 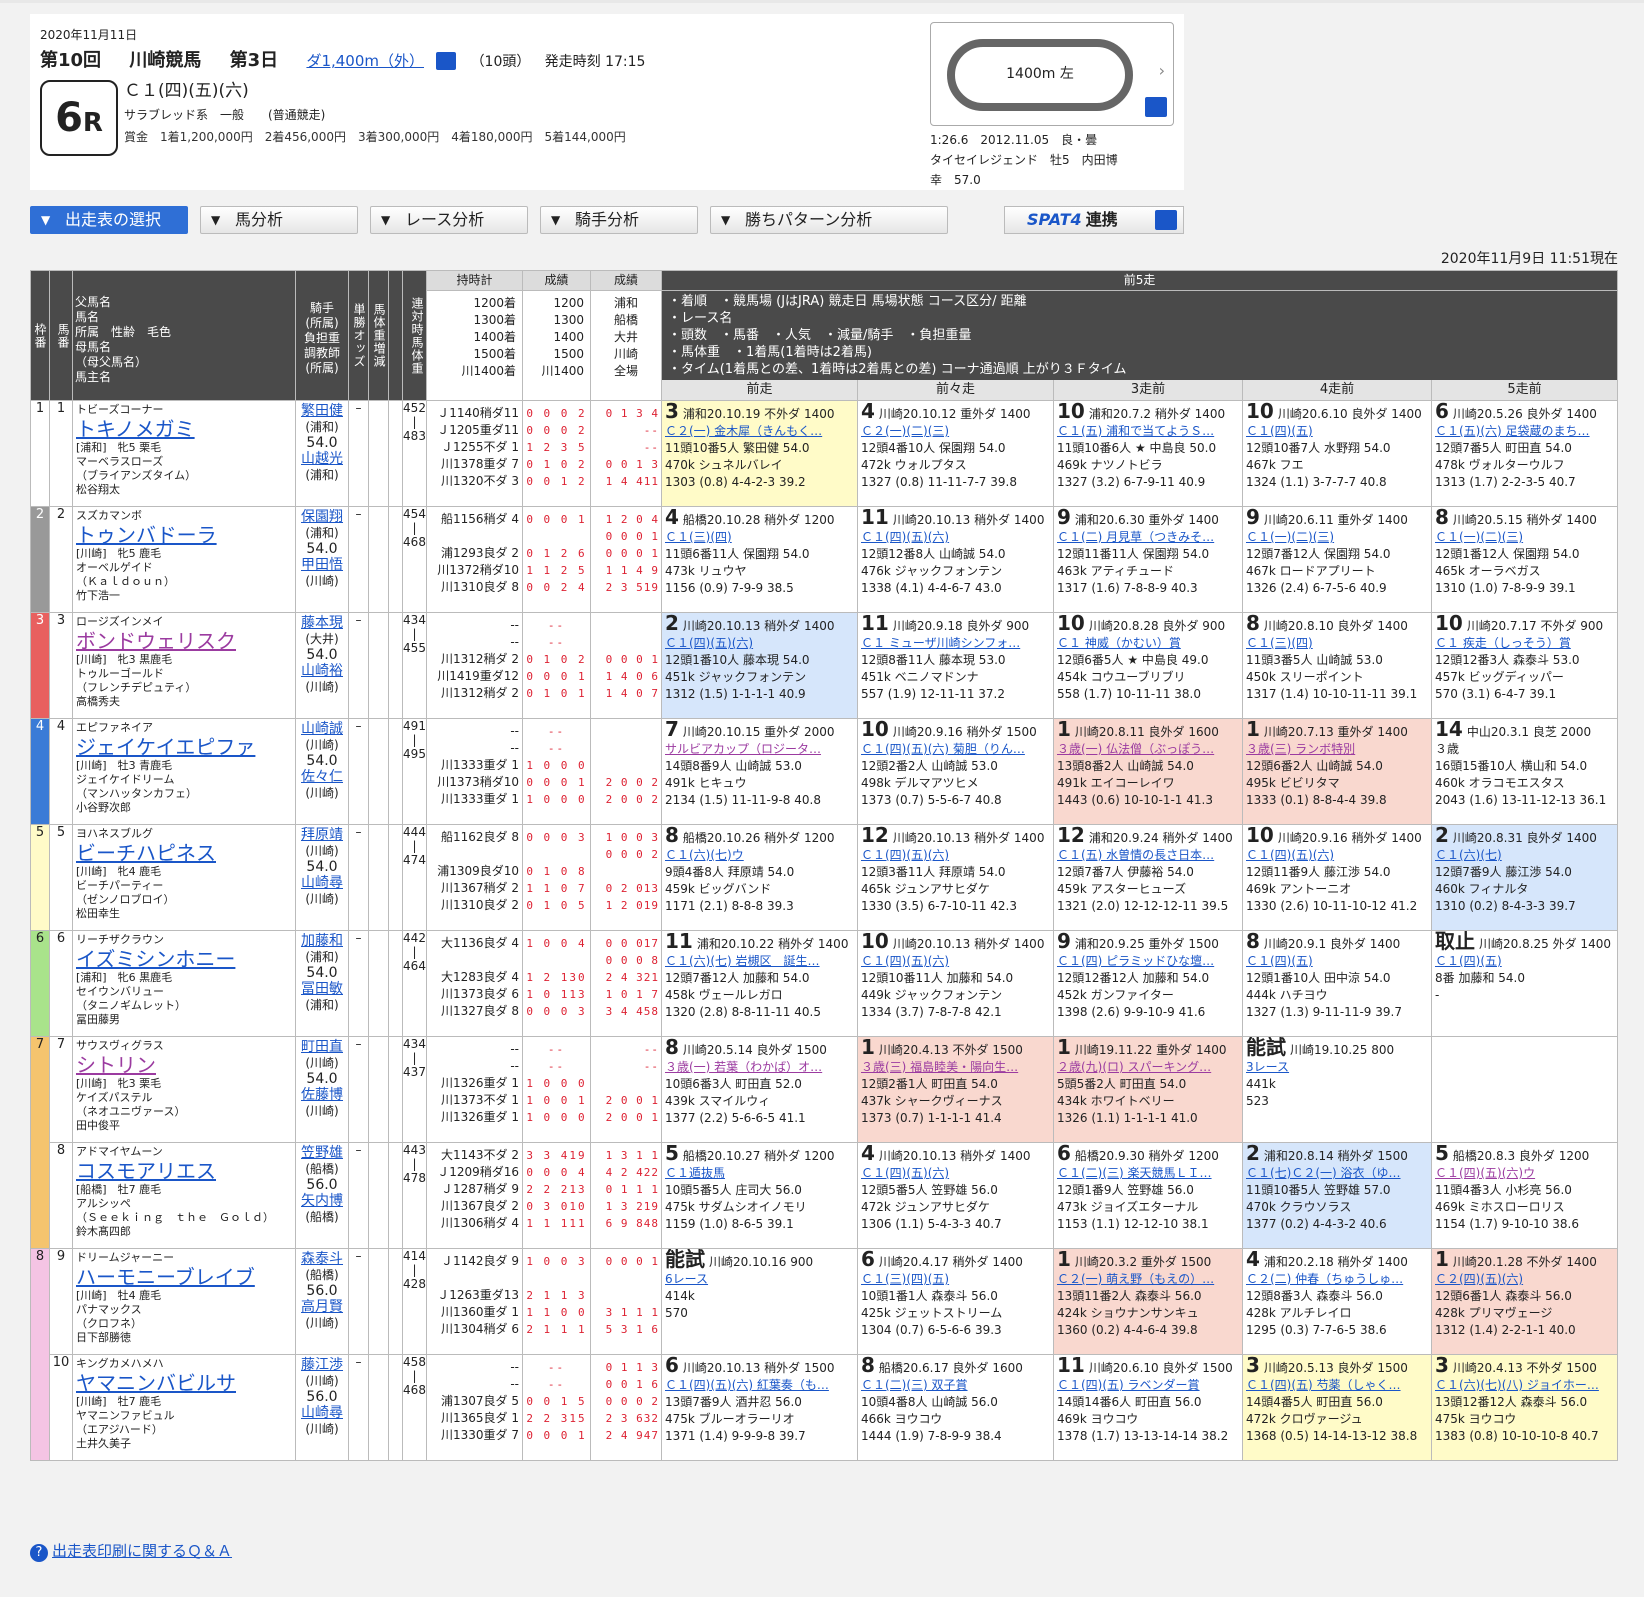 I want to click on trainer-link: 山越光, so click(x=322, y=459).